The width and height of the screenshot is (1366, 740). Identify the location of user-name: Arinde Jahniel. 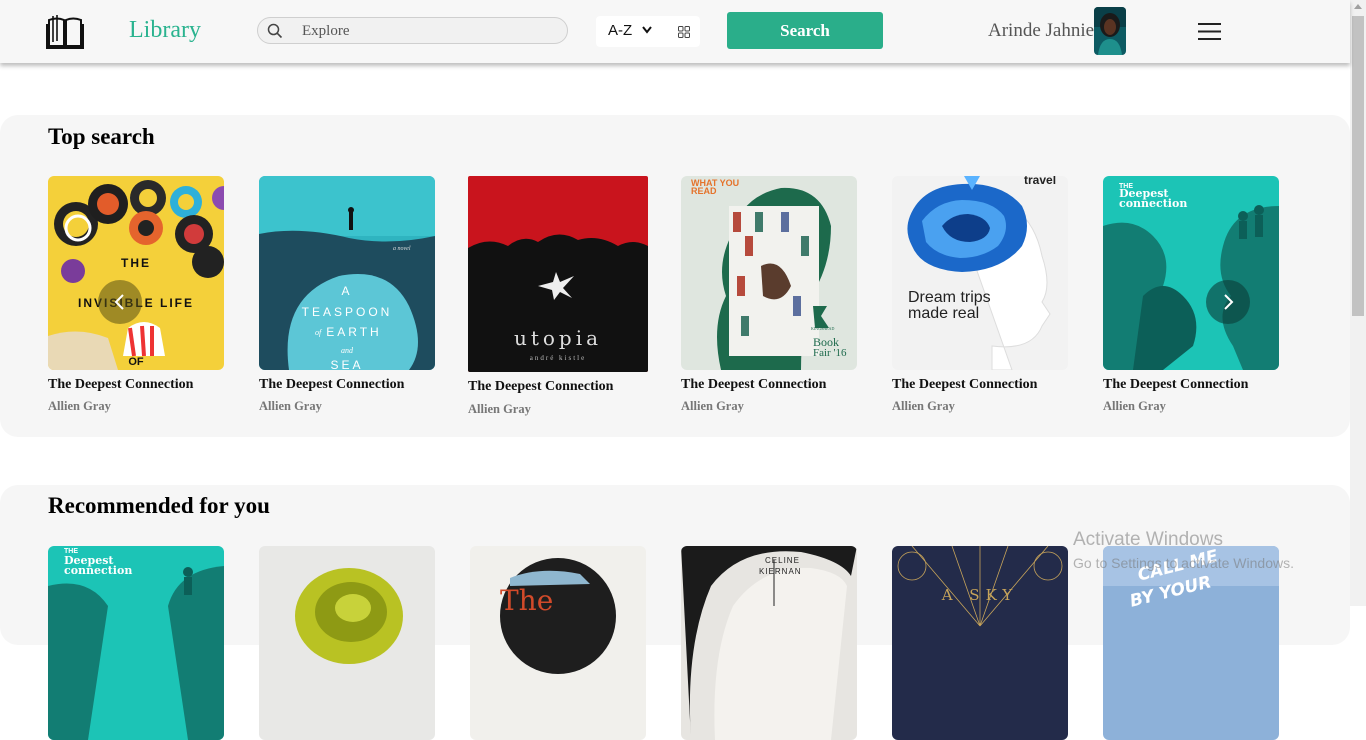
(1043, 31).